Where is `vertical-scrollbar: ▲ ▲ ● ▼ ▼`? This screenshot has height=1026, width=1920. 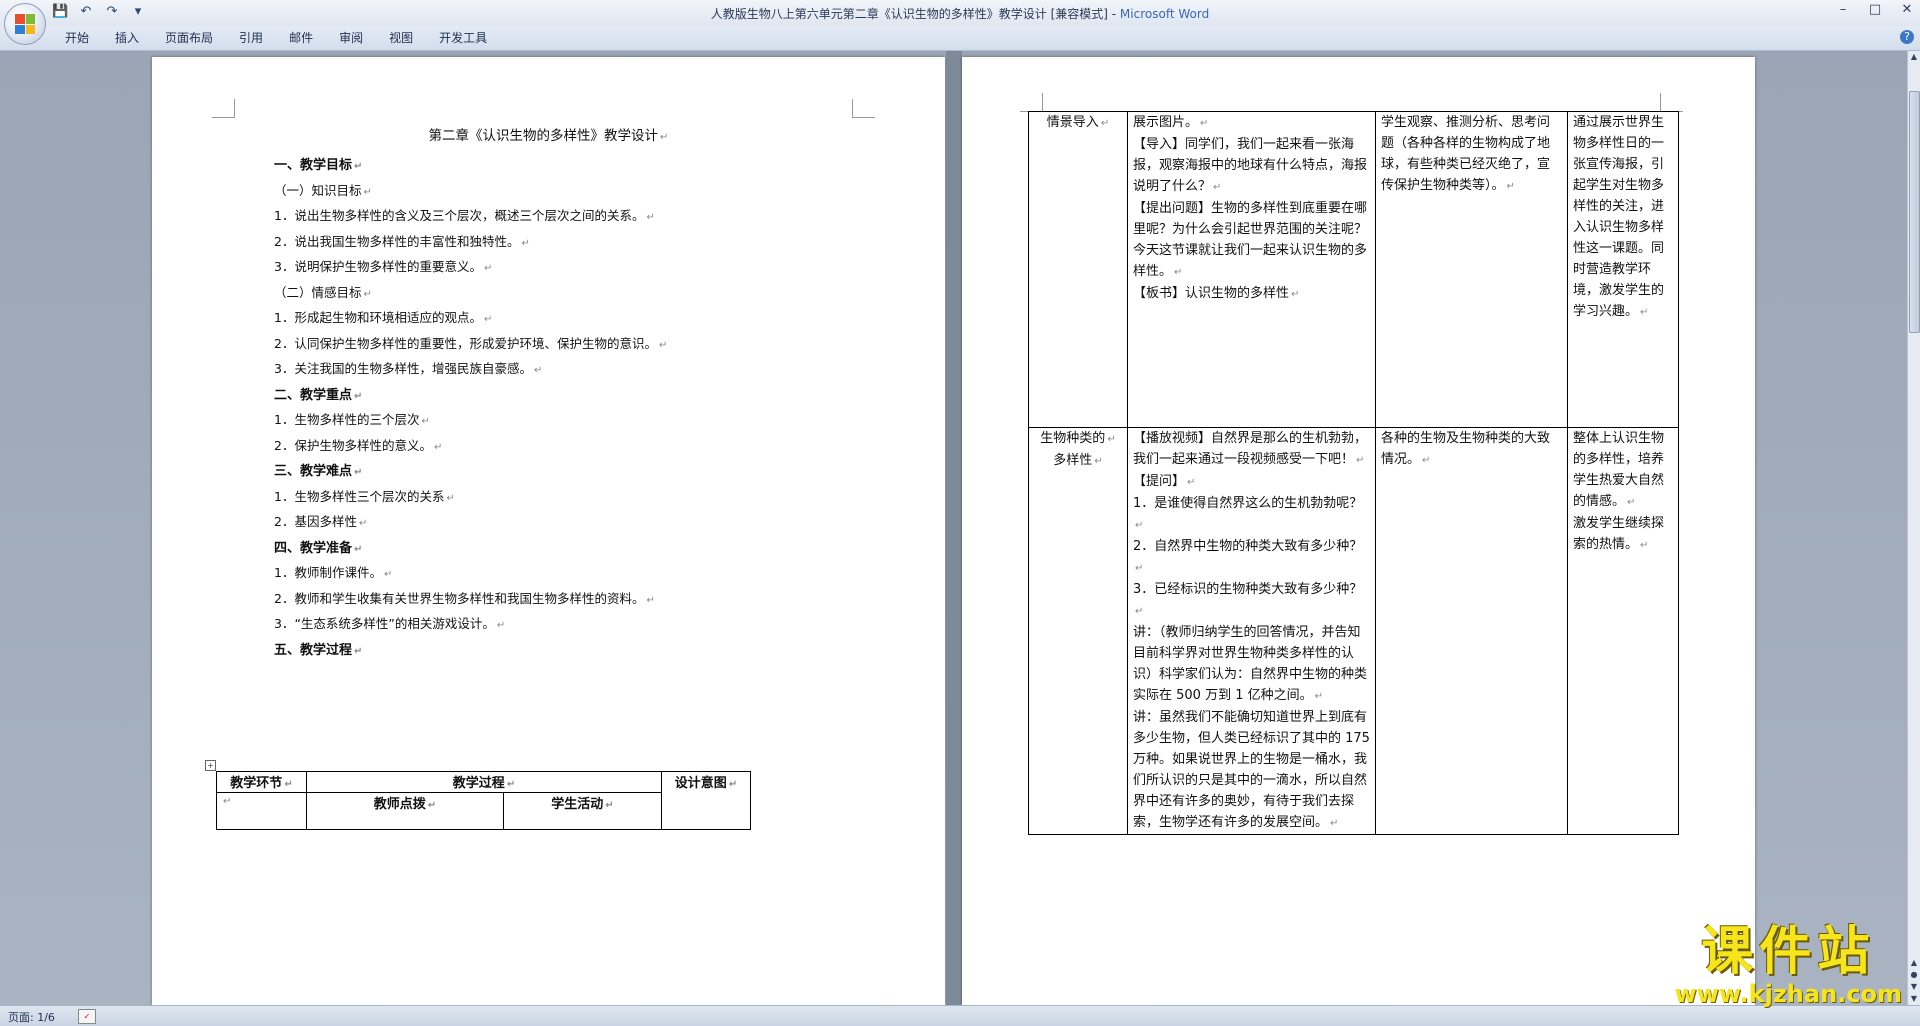
vertical-scrollbar: ▲ ▲ ● ▼ ▼ is located at coordinates (1913, 528).